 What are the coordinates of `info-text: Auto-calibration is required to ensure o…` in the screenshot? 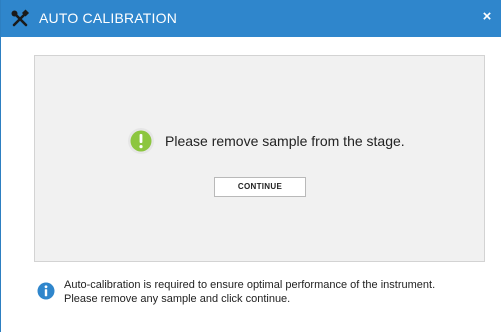 It's located at (249, 292).